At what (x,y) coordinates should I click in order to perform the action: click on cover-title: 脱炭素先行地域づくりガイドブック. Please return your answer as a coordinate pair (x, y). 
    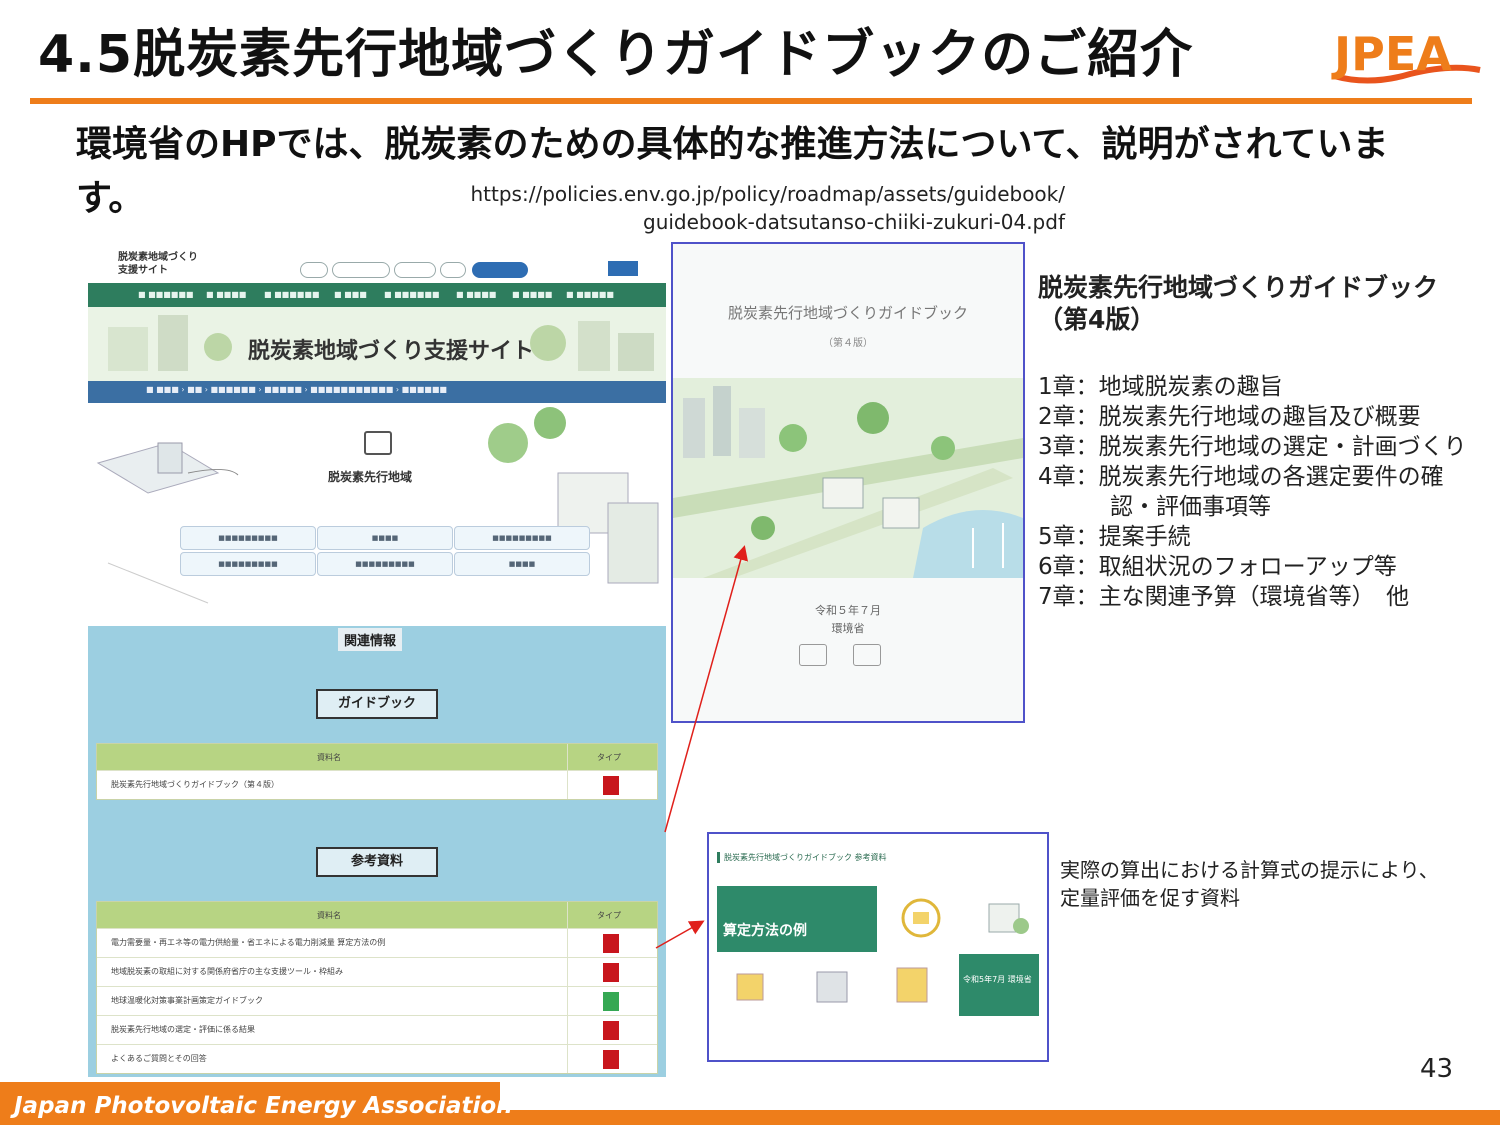
    Looking at the image, I should click on (847, 313).